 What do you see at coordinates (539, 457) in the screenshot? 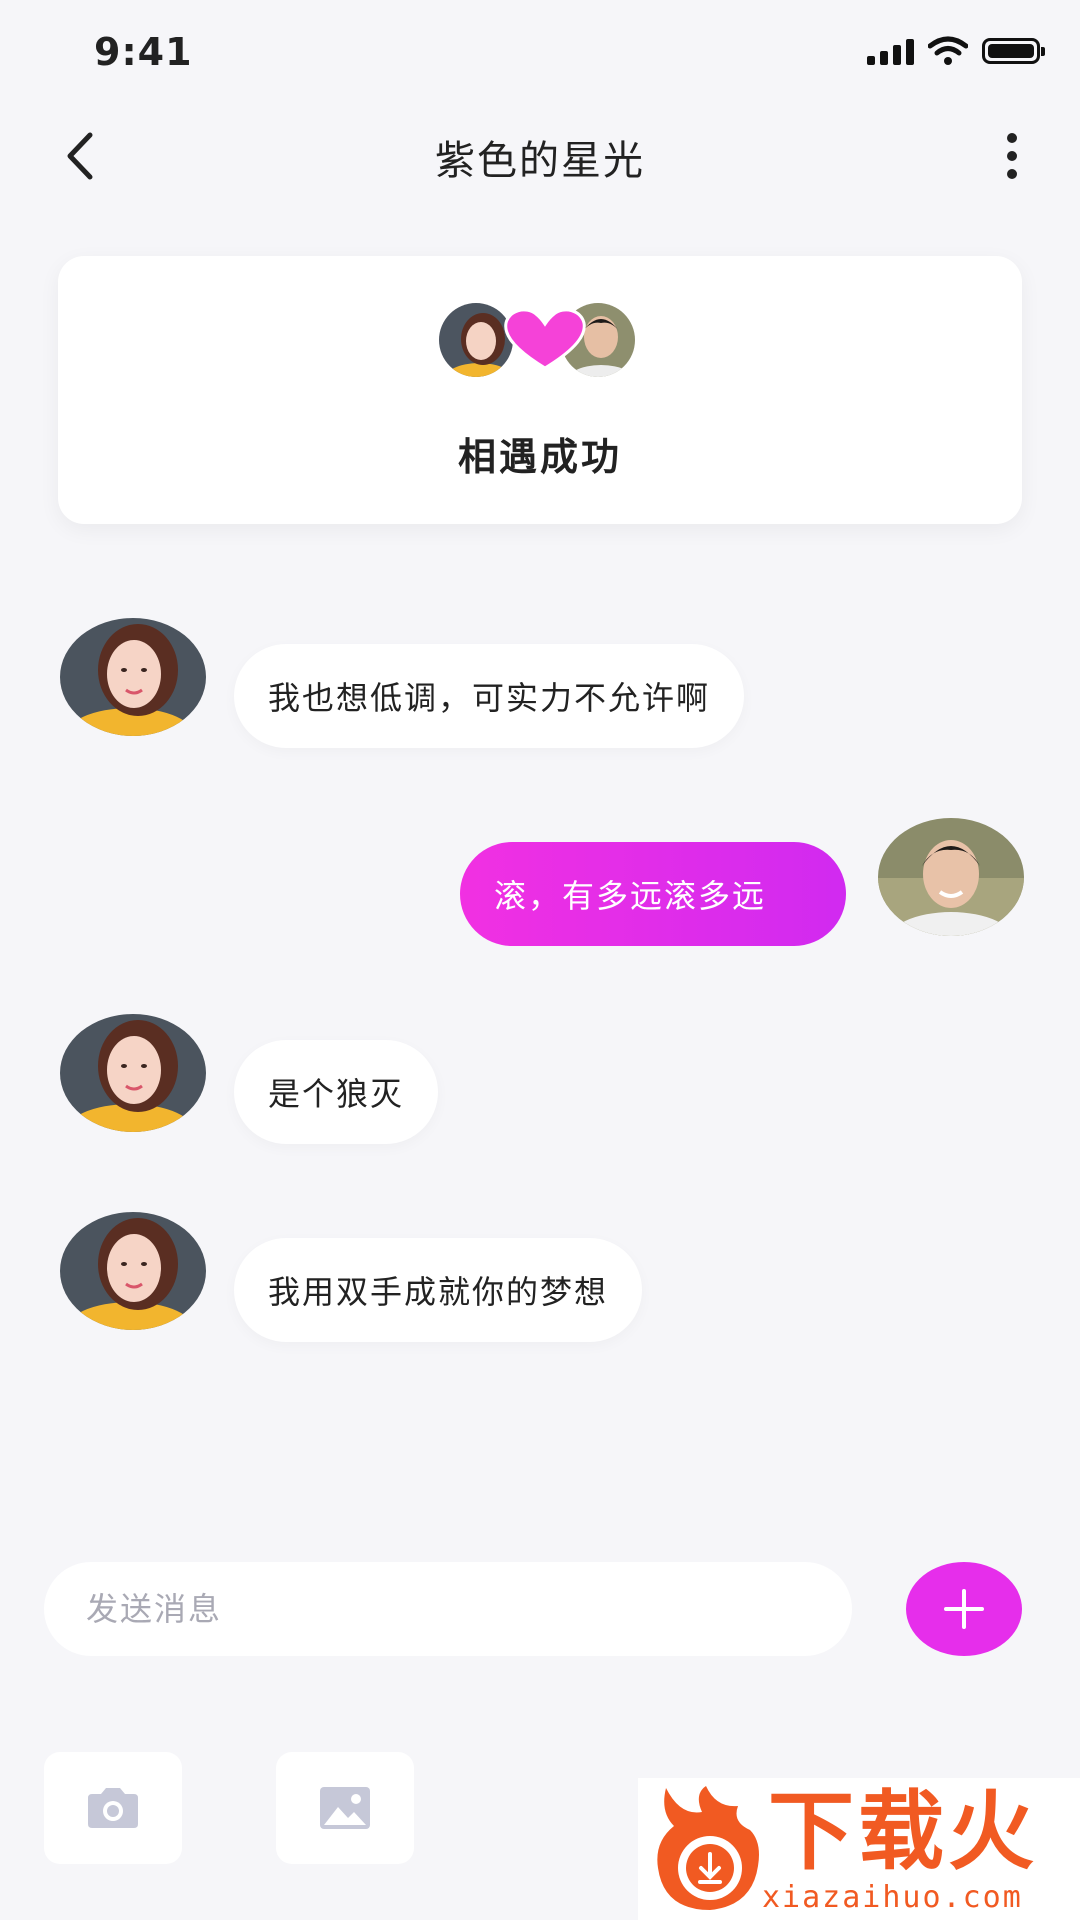
I see `match-success-text: 相遇成功` at bounding box center [539, 457].